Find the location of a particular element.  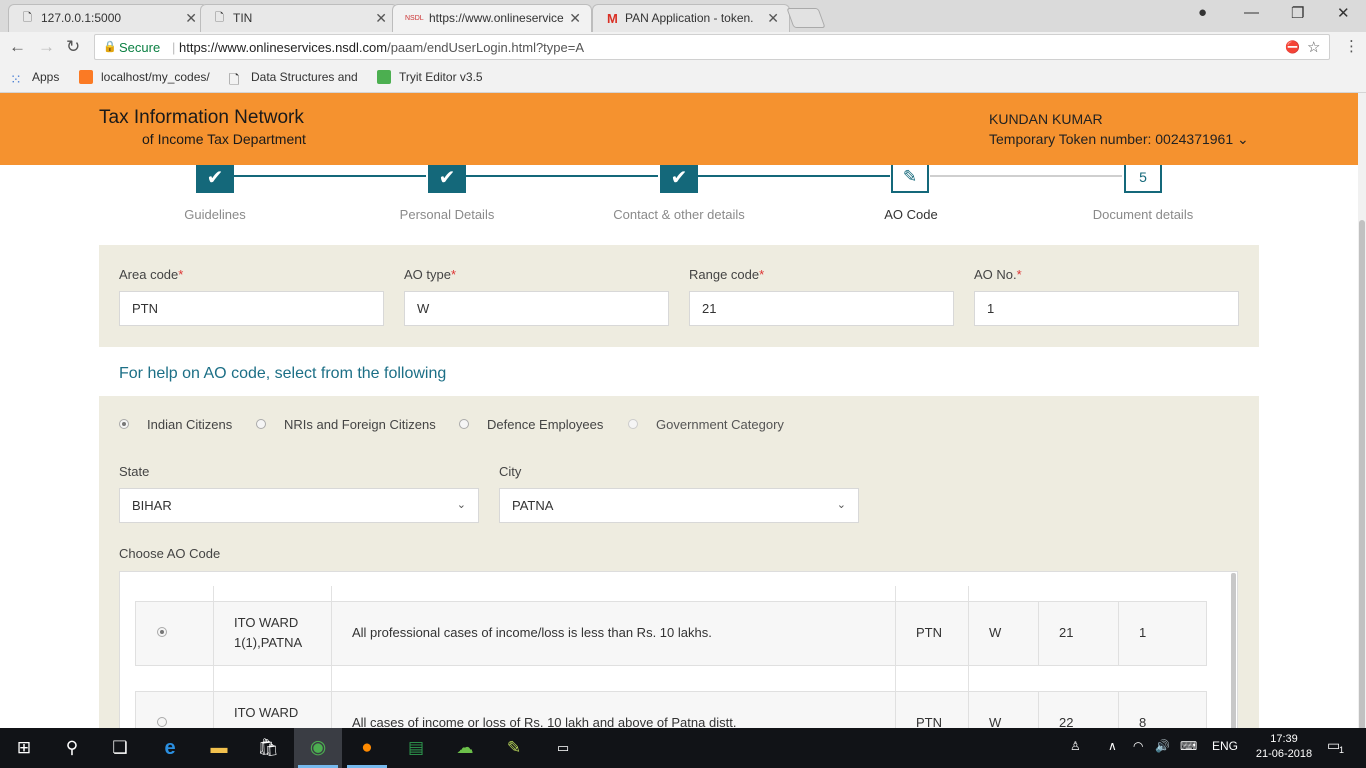

reload-icon: ↻ is located at coordinates (73, 47).